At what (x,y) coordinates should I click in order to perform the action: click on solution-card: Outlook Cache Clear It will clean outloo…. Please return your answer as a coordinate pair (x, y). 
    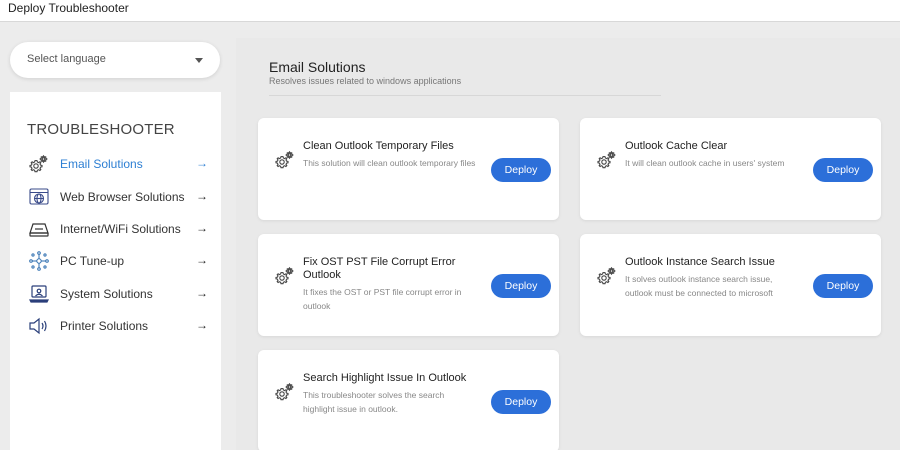
    Looking at the image, I should click on (730, 169).